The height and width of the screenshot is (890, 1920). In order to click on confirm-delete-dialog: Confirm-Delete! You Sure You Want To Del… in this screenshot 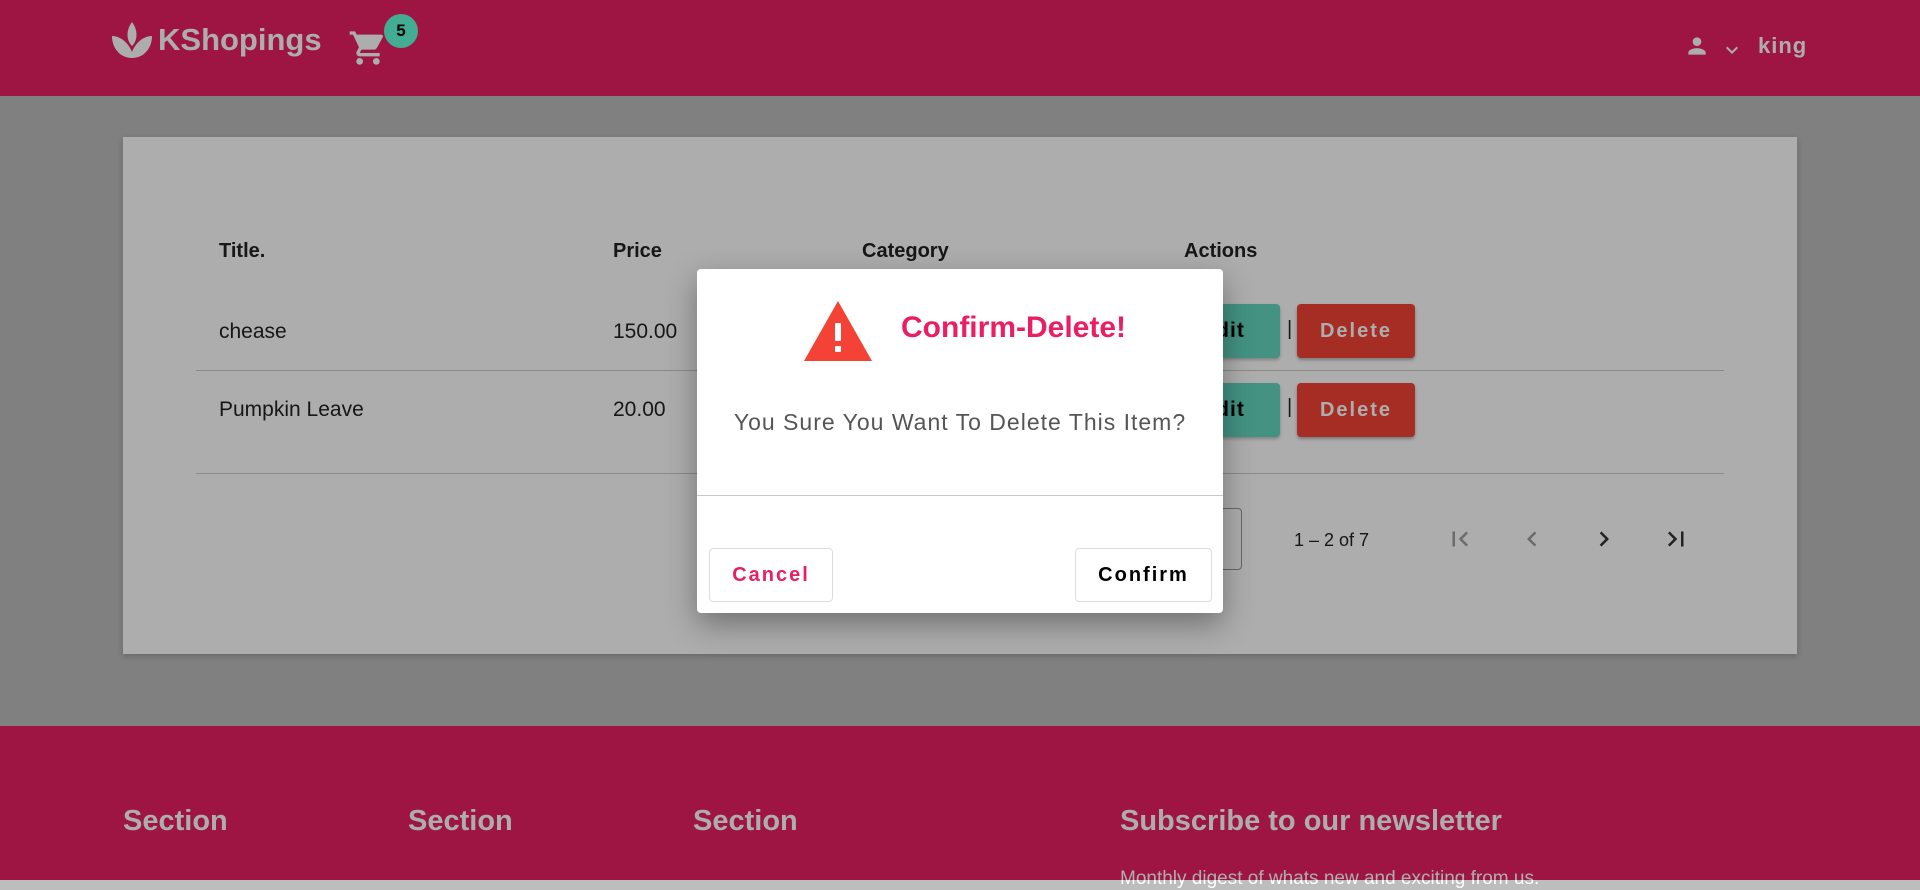, I will do `click(960, 441)`.